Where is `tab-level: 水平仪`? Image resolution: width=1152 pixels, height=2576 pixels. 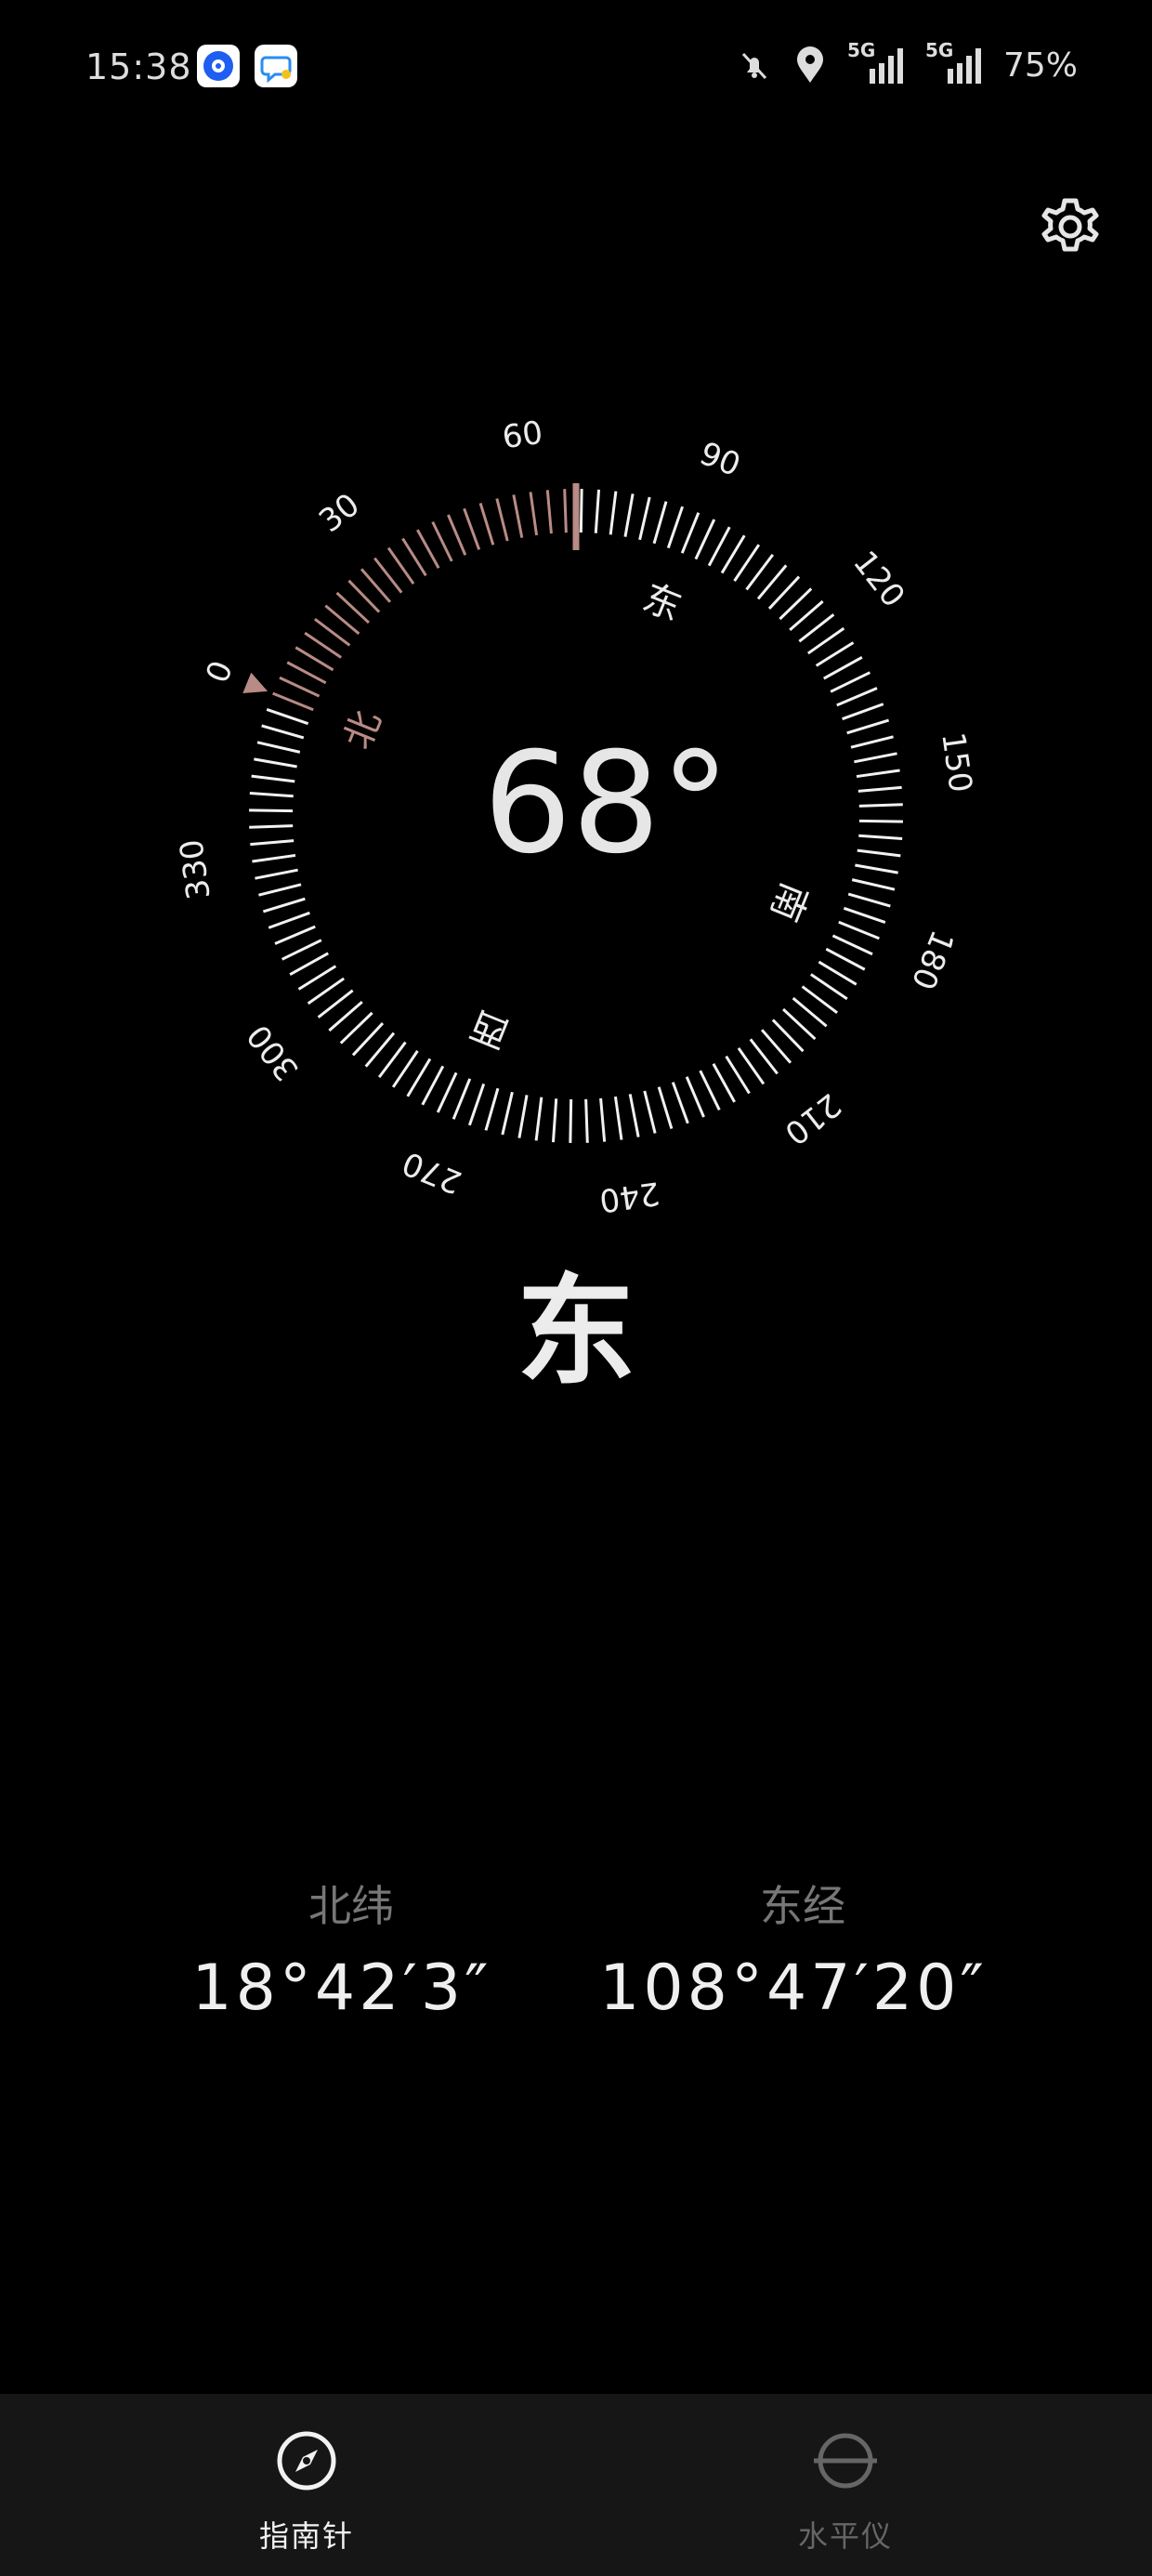 tab-level: 水平仪 is located at coordinates (845, 2485).